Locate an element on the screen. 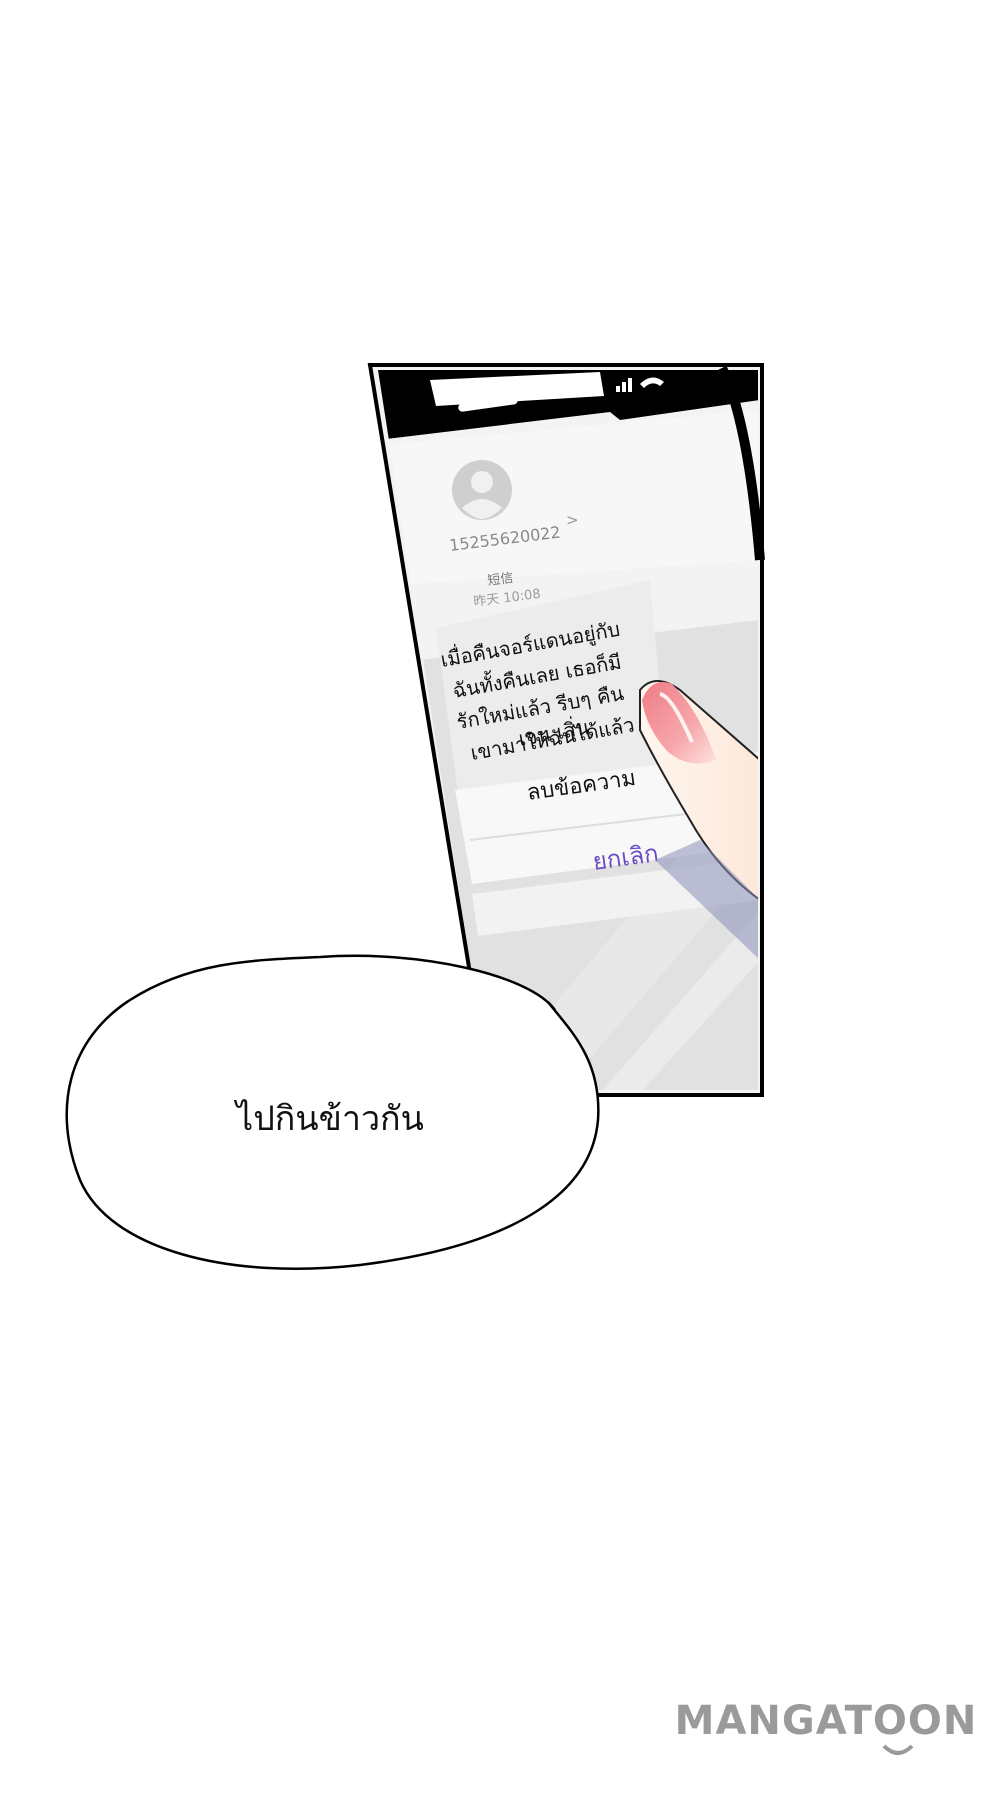 The height and width of the screenshot is (1800, 1000). speech-bubble: ไปกินข้าวกัน is located at coordinates (332, 1112).